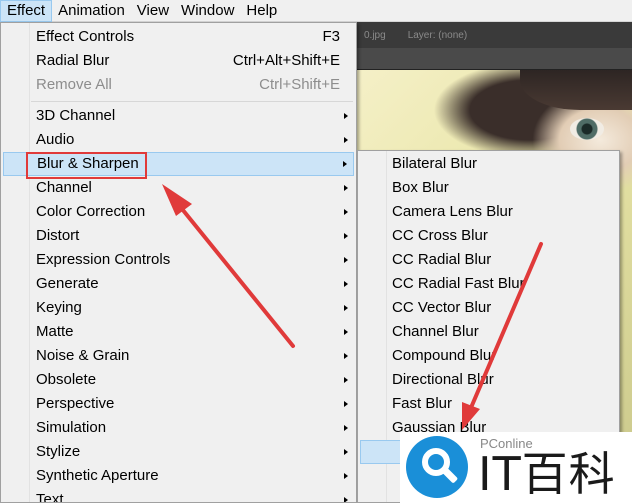 The height and width of the screenshot is (503, 632). Describe the element at coordinates (488, 332) in the screenshot. I see `submenu-item-channel-blur: Channel Blur` at that location.